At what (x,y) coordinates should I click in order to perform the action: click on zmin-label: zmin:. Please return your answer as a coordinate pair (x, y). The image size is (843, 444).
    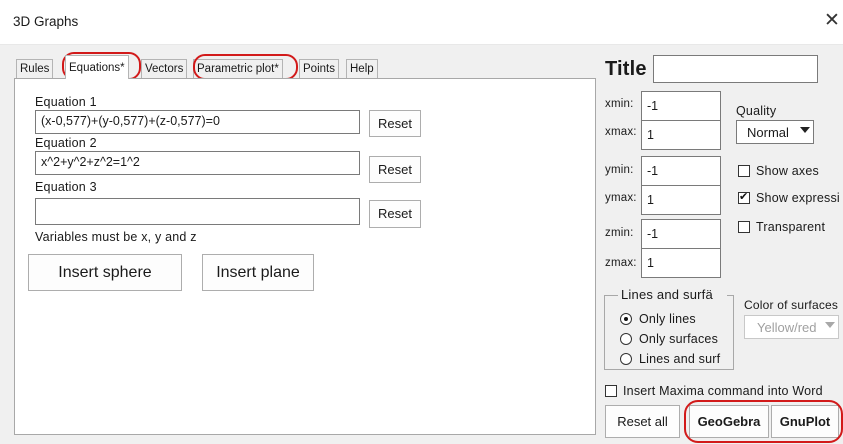
    Looking at the image, I should click on (619, 233).